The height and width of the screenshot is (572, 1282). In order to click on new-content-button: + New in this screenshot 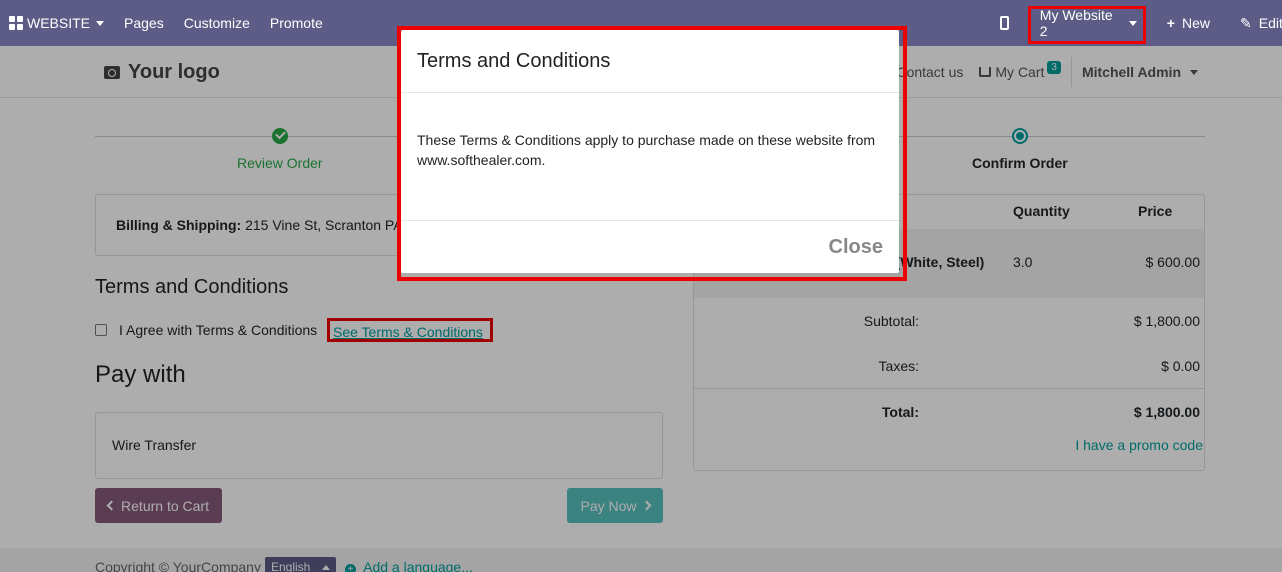, I will do `click(1187, 23)`.